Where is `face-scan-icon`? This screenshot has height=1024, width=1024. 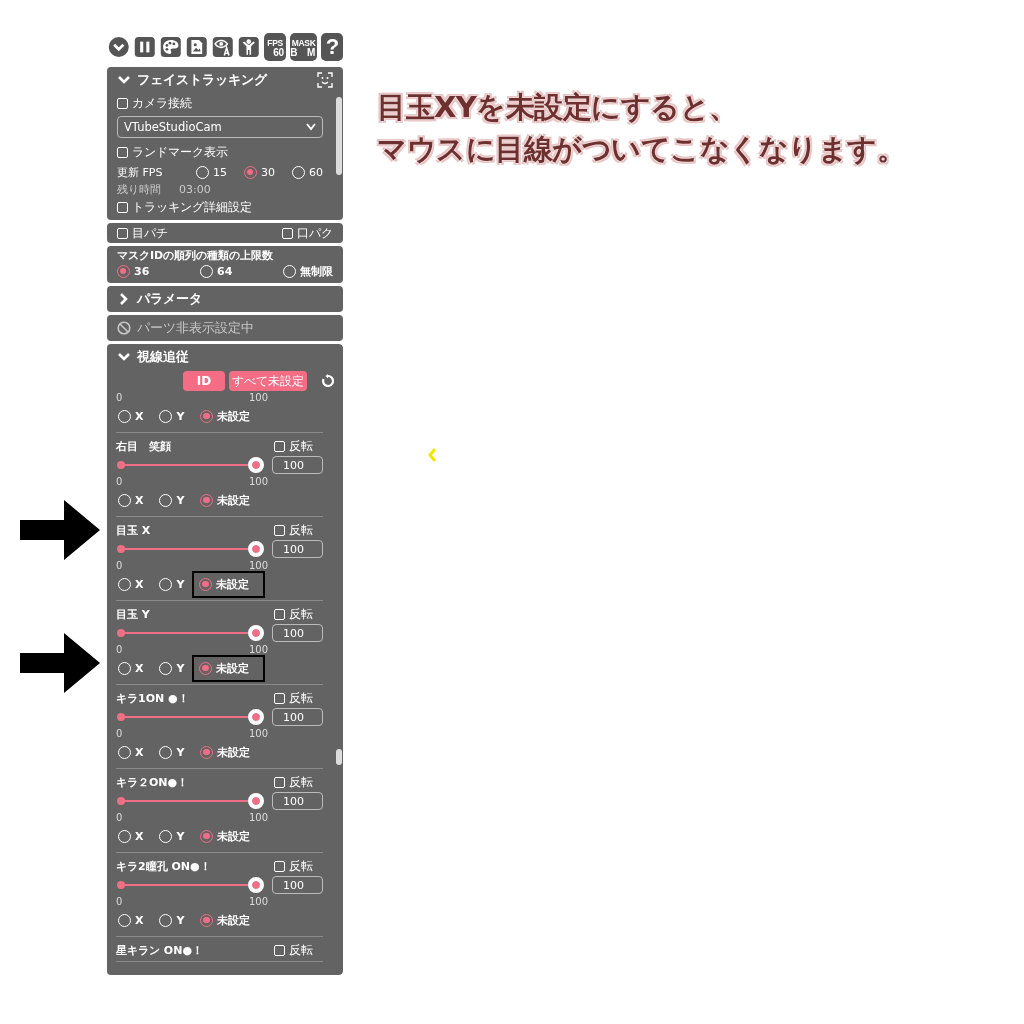 face-scan-icon is located at coordinates (325, 80).